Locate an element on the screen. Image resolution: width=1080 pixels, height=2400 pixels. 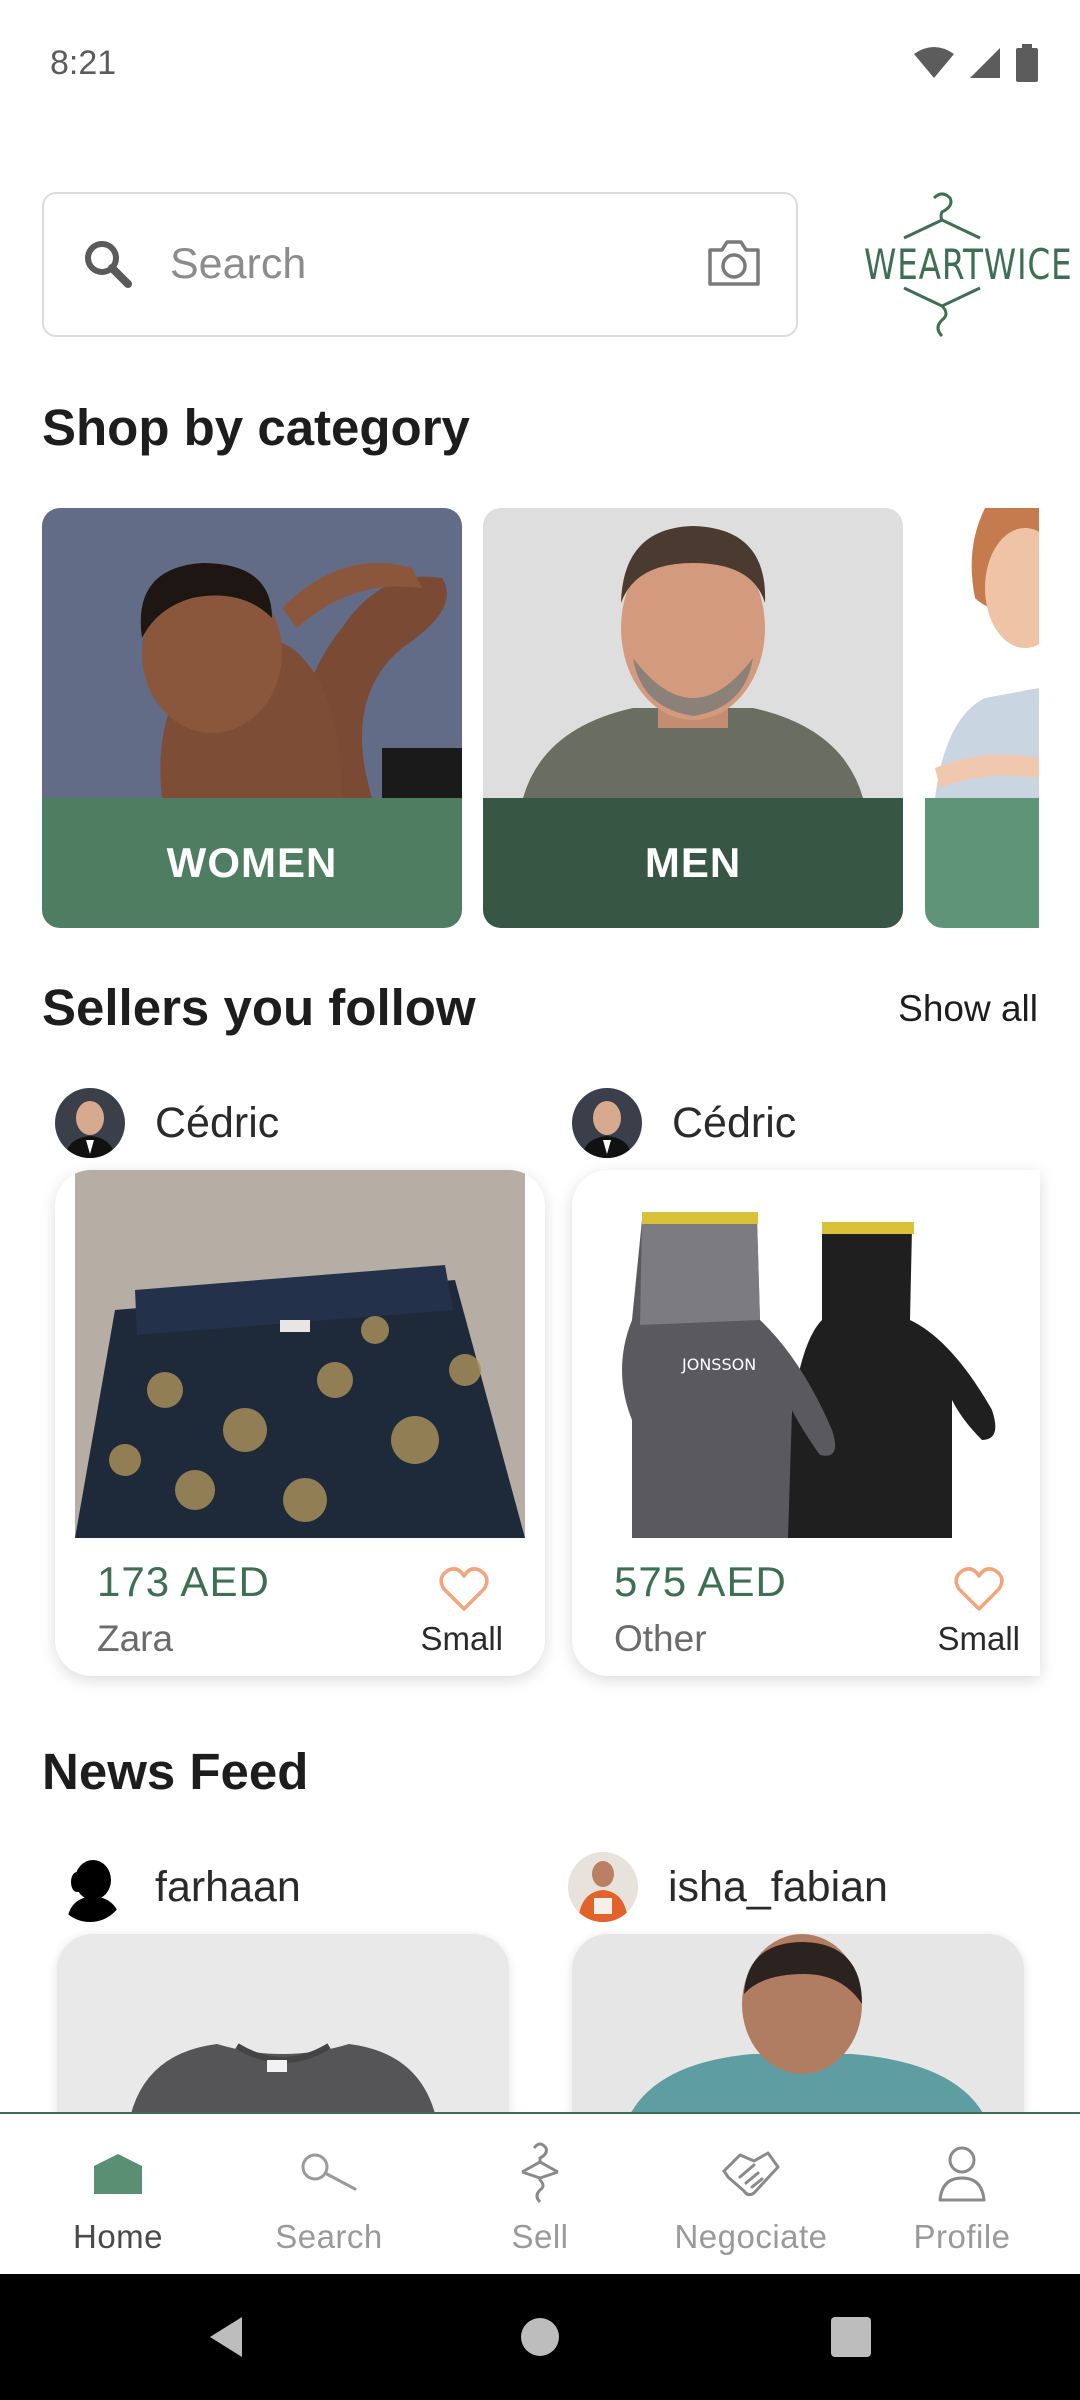
nav-label: Sell is located at coordinates (540, 2236).